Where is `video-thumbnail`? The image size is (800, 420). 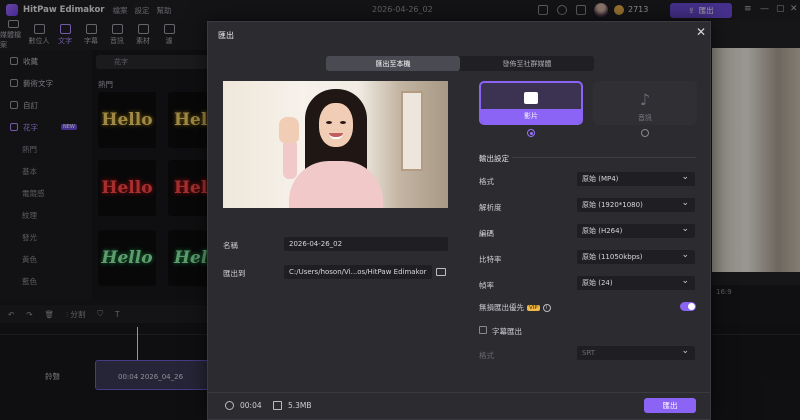 video-thumbnail is located at coordinates (335, 144).